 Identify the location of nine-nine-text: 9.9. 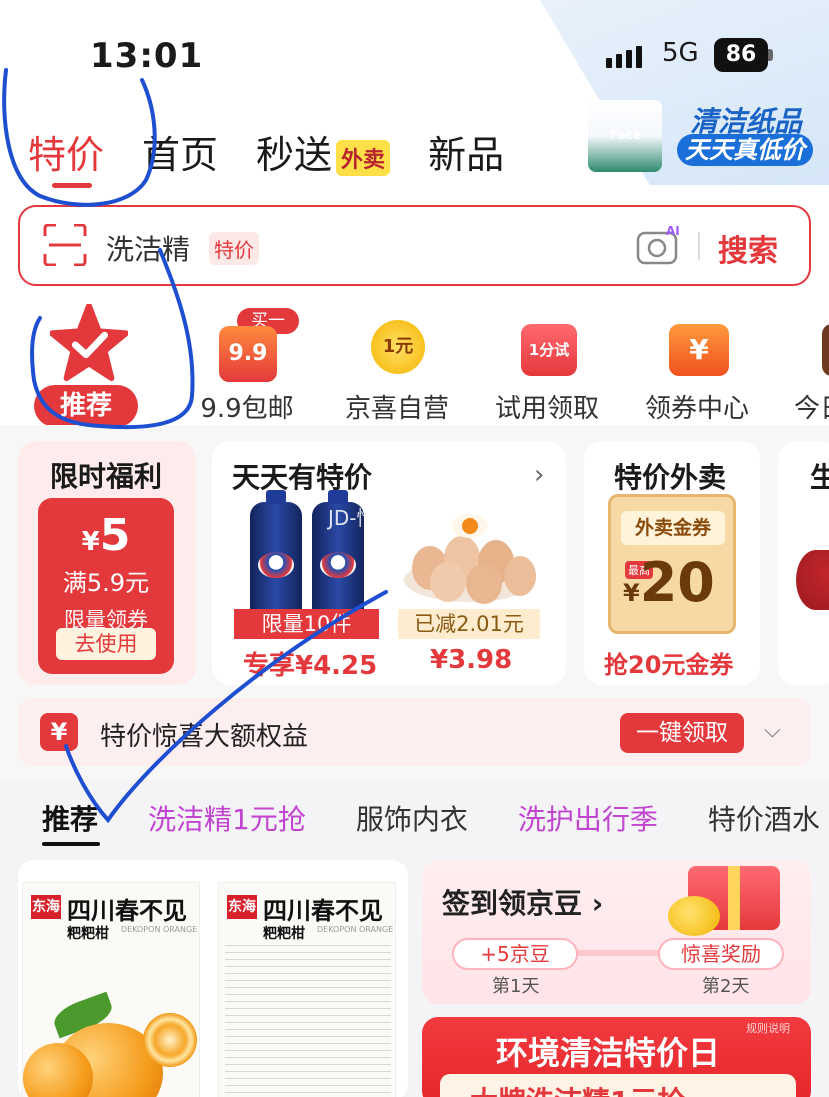
(248, 354).